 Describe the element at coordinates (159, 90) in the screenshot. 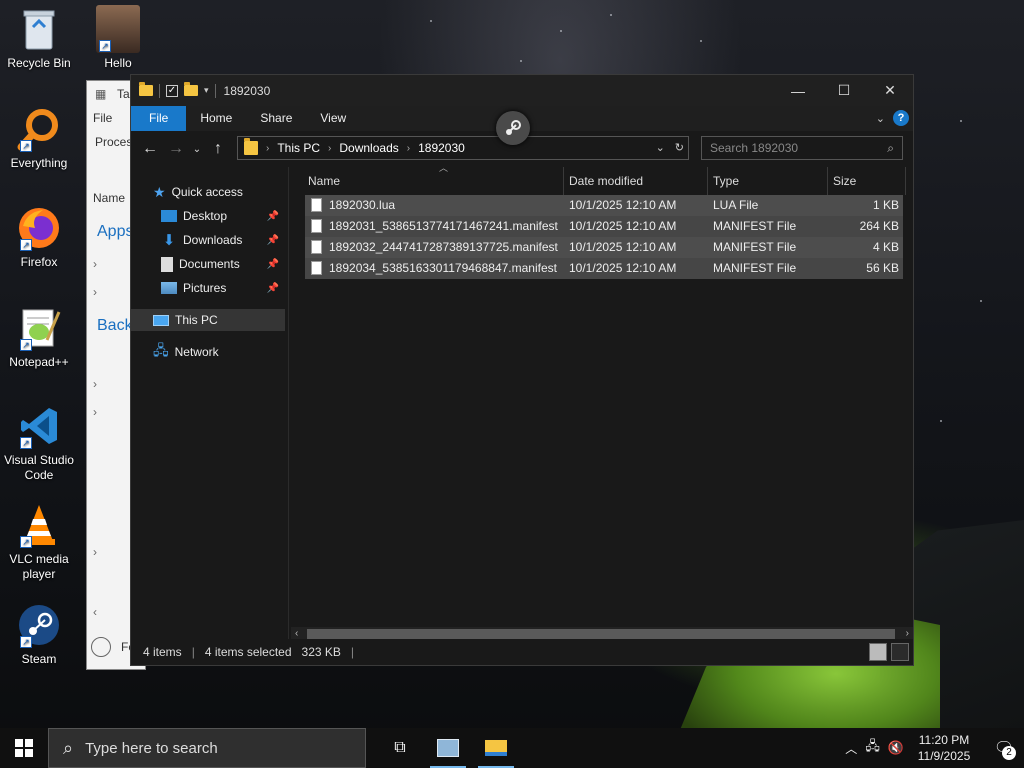

I see `divider` at that location.